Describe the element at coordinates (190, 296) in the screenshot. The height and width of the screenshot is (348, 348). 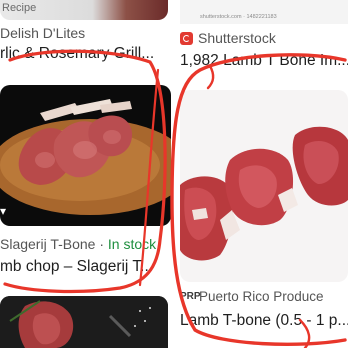
I see `puerto-rico-produce-logo-icon: PRP` at that location.